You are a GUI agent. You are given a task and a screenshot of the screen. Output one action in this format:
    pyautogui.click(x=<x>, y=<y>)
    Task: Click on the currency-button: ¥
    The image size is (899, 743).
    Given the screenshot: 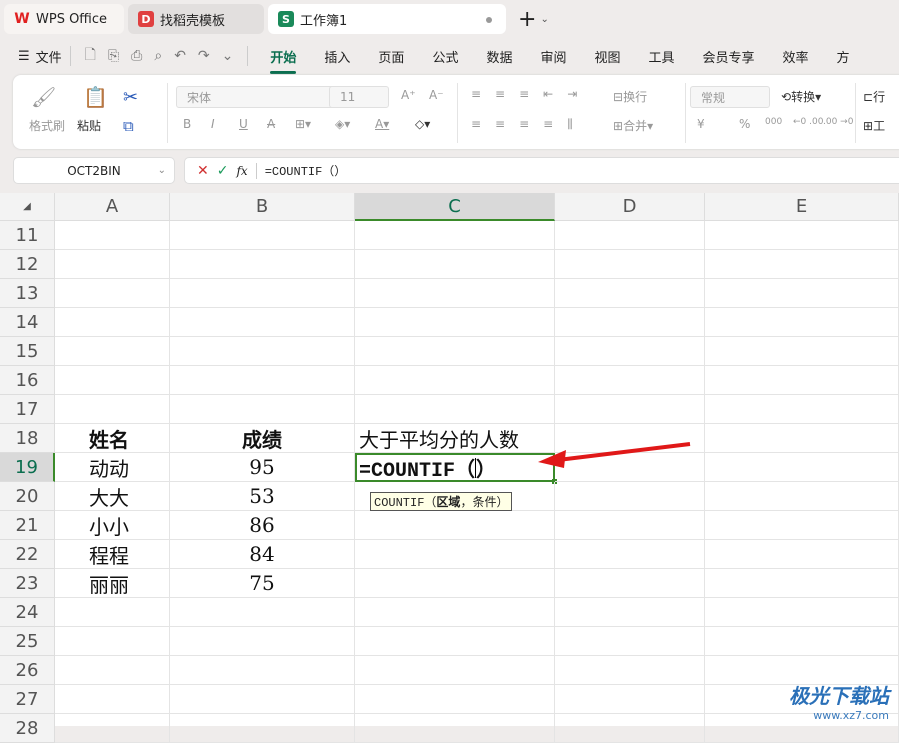 What is the action you would take?
    pyautogui.click(x=701, y=124)
    